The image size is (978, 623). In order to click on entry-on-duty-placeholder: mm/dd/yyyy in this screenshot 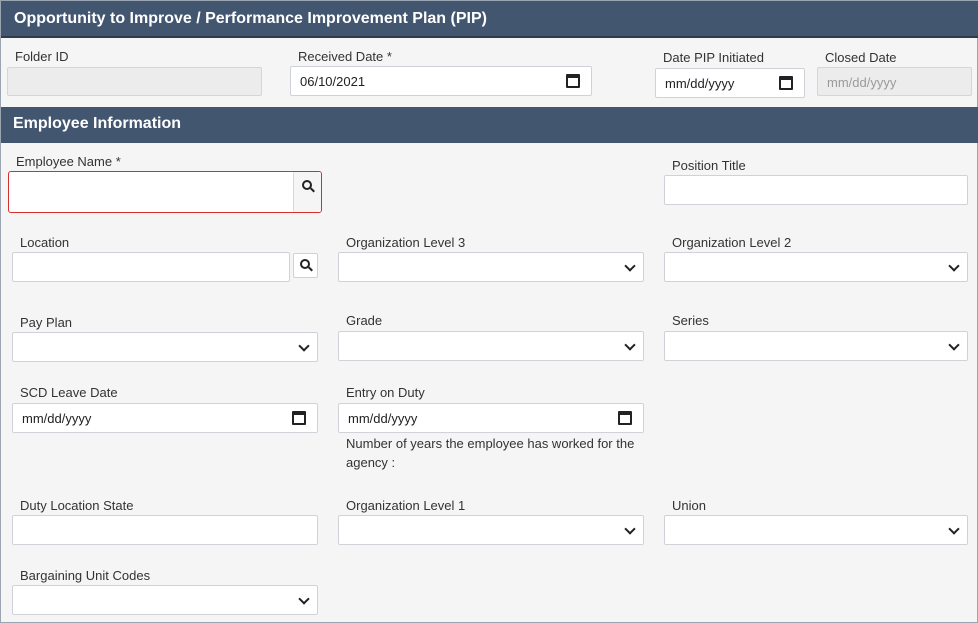, I will do `click(383, 418)`.